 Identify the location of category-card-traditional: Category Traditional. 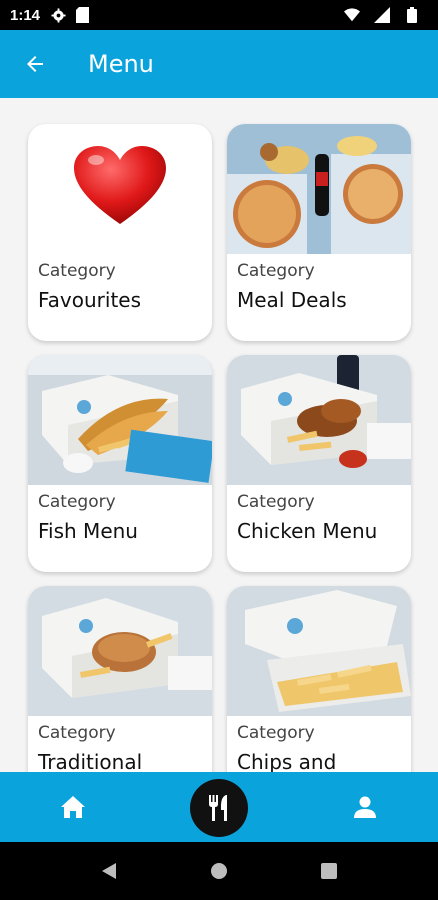
(120, 679).